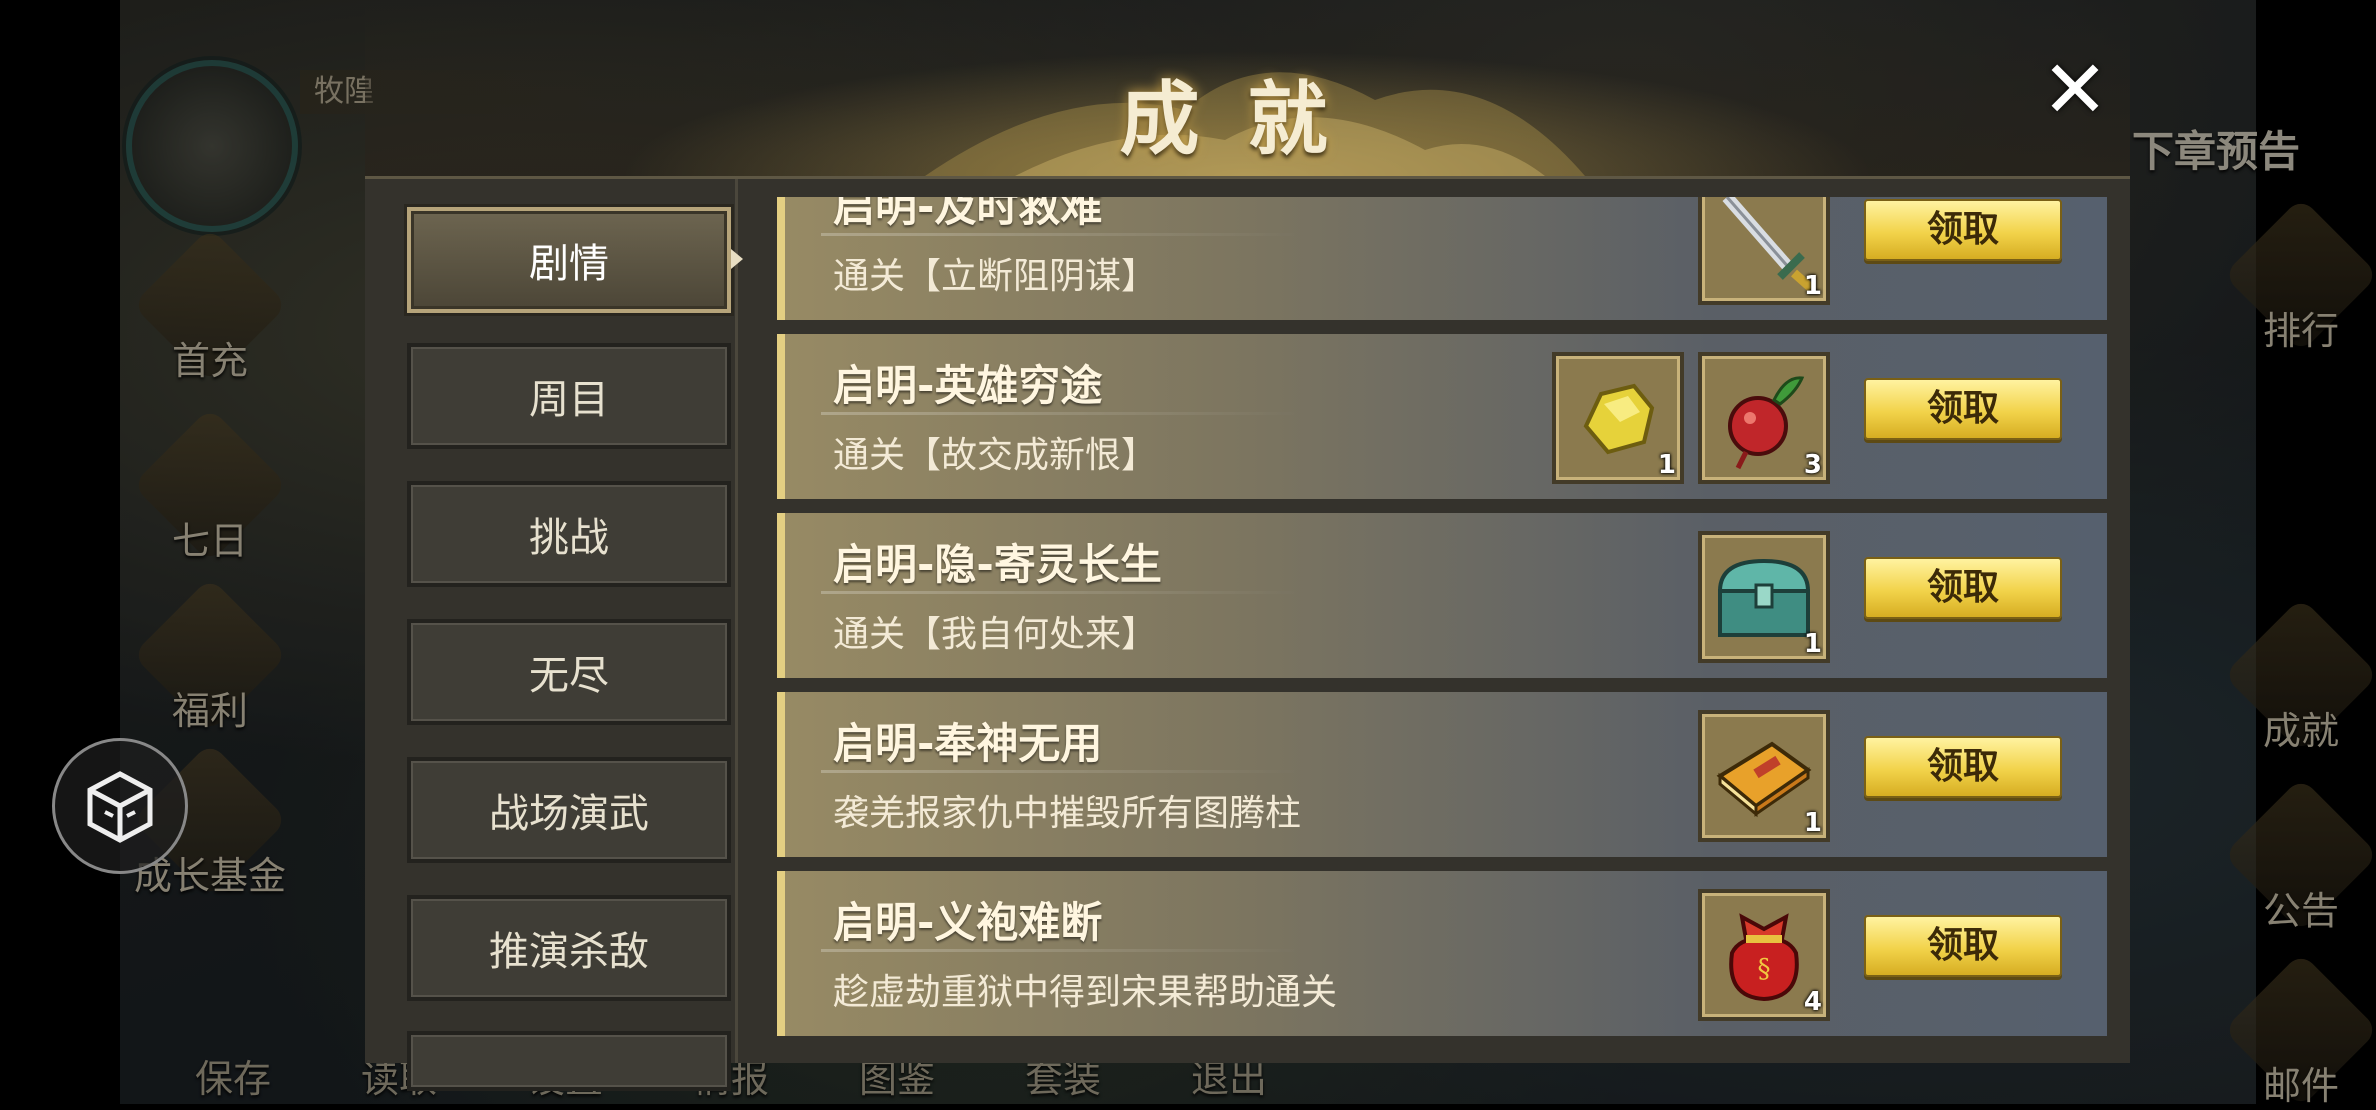 Image resolution: width=2376 pixels, height=1110 pixels. I want to click on list-item: 启明-及时救难 通关【立断阻阴谋】 1 领取, so click(1442, 258).